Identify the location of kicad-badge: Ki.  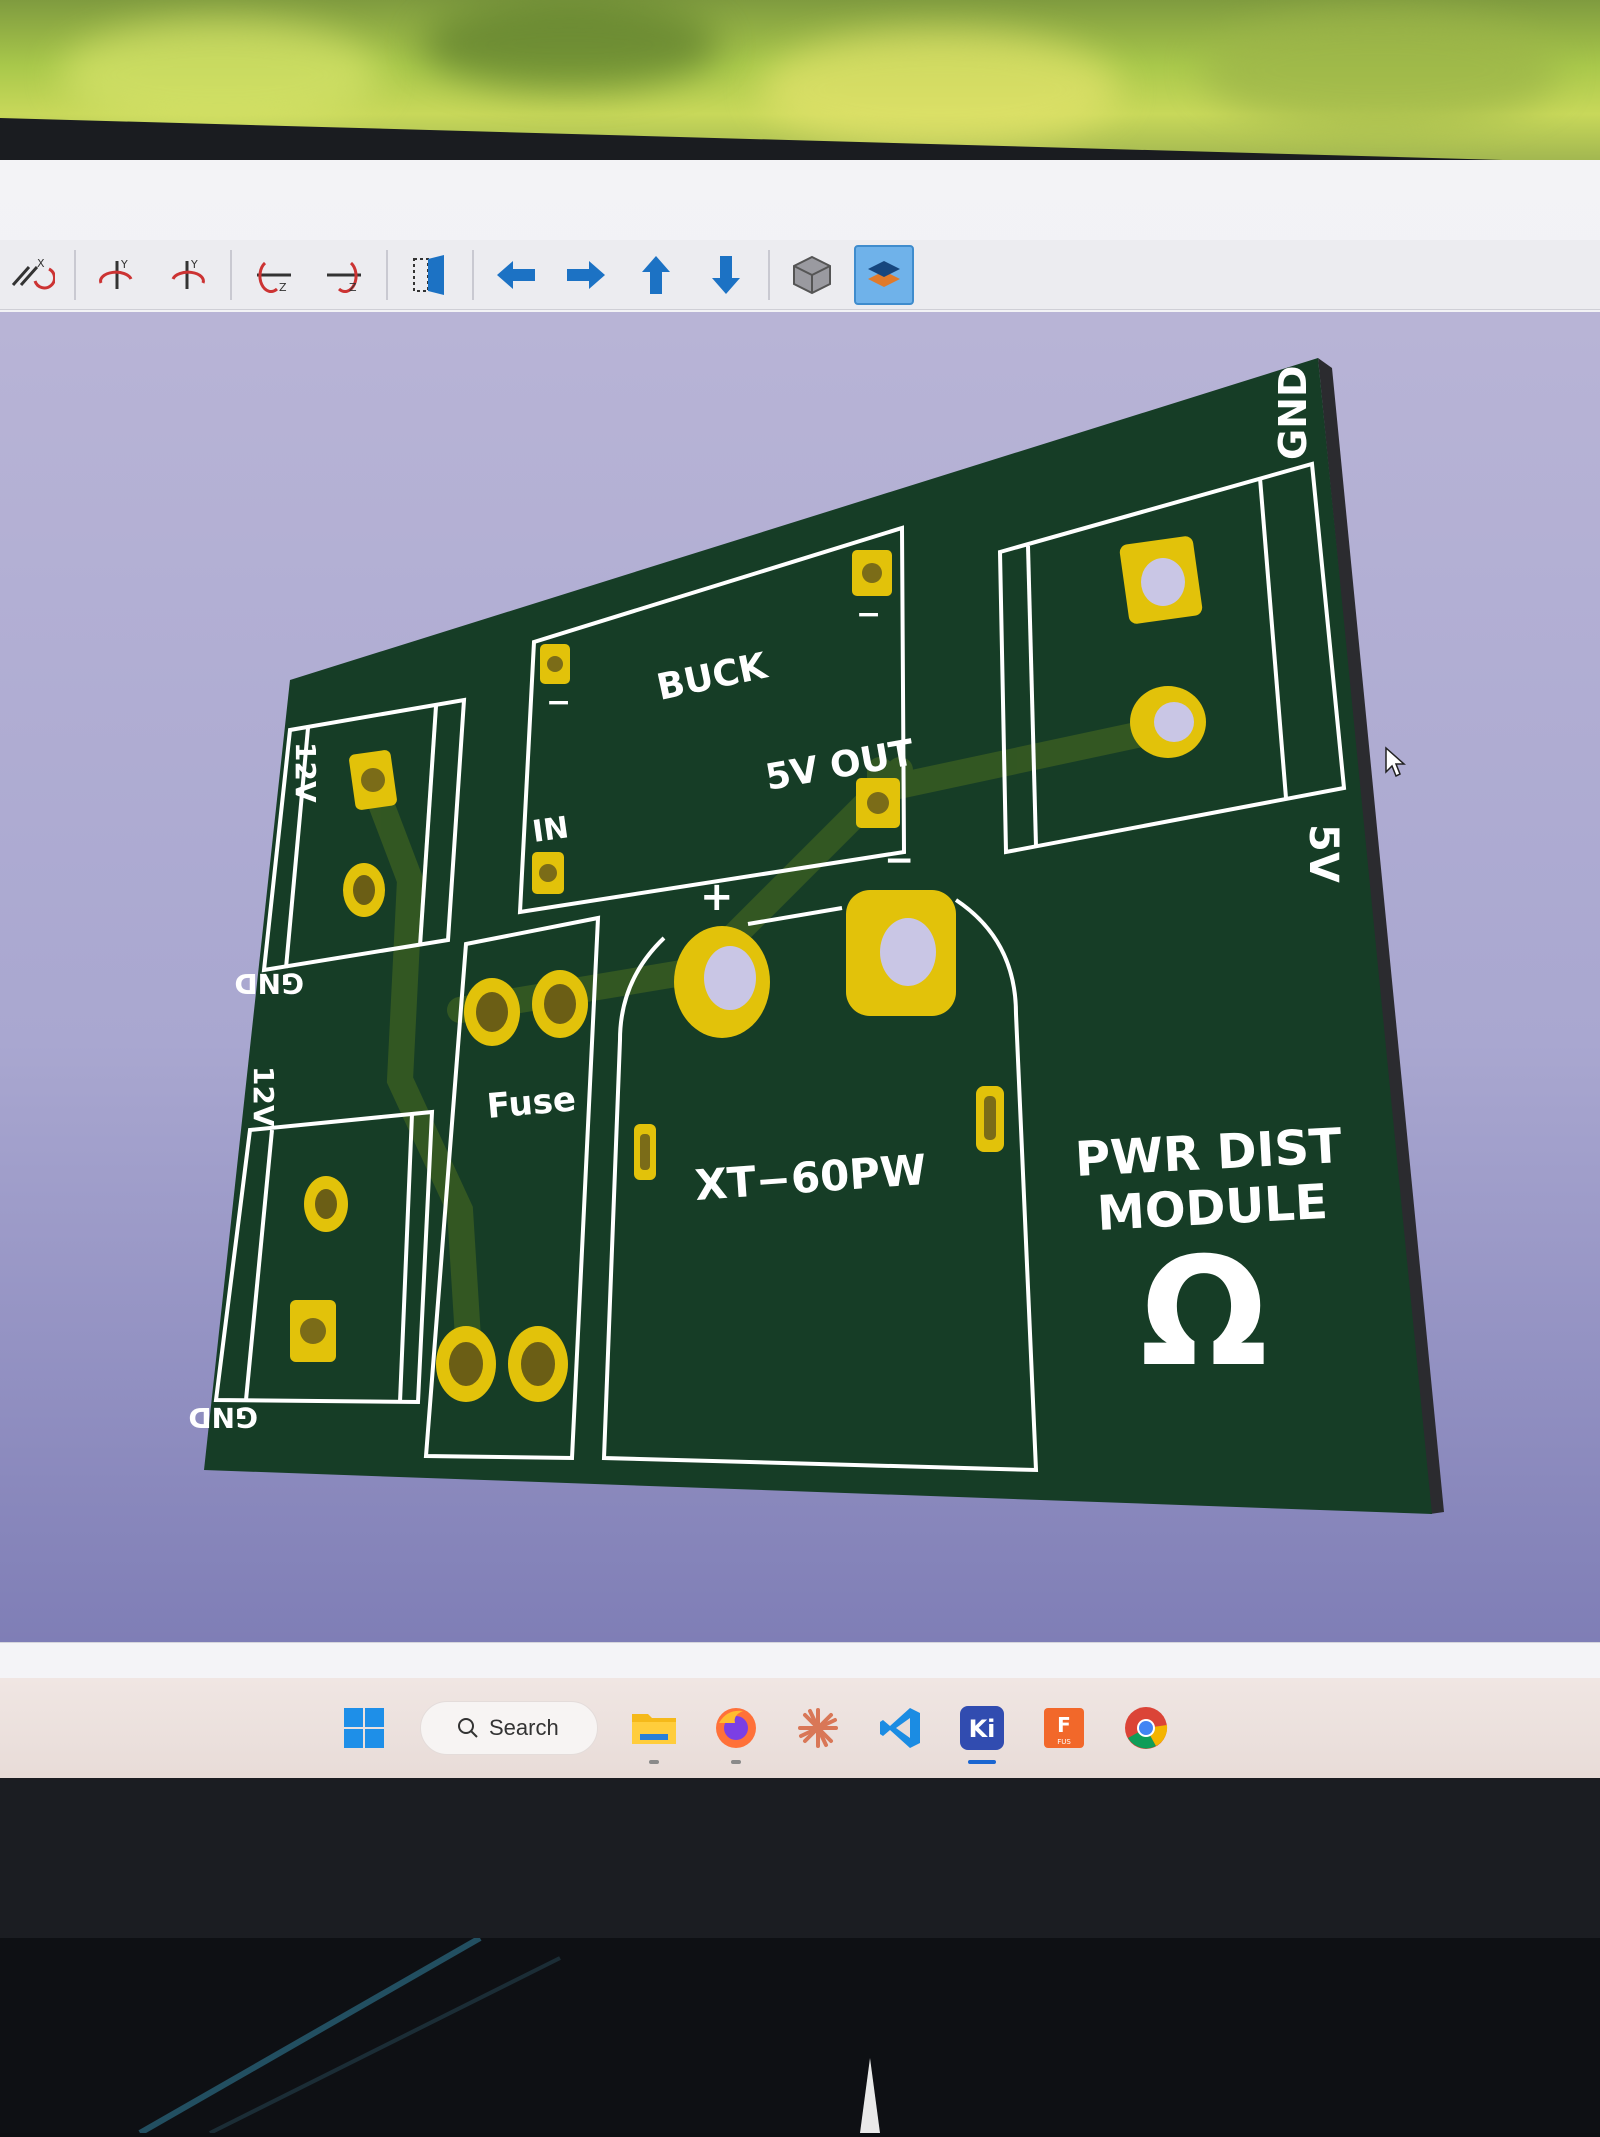
(982, 1729).